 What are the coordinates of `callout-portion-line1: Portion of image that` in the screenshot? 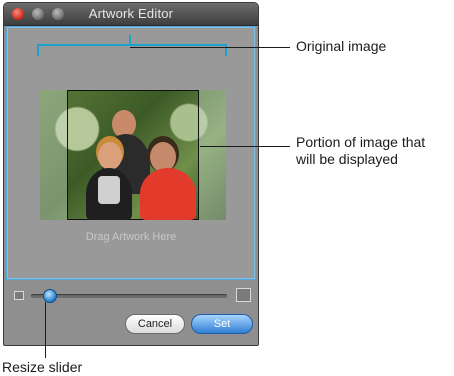 It's located at (361, 142).